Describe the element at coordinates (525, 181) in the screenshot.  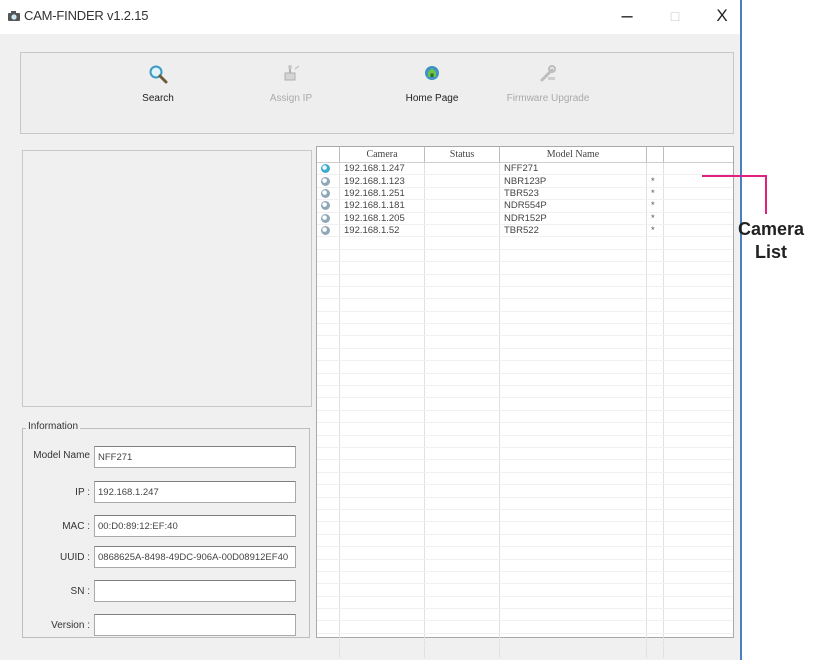
I see `camera-row: 192.168.1.123 NBR123P *` at that location.